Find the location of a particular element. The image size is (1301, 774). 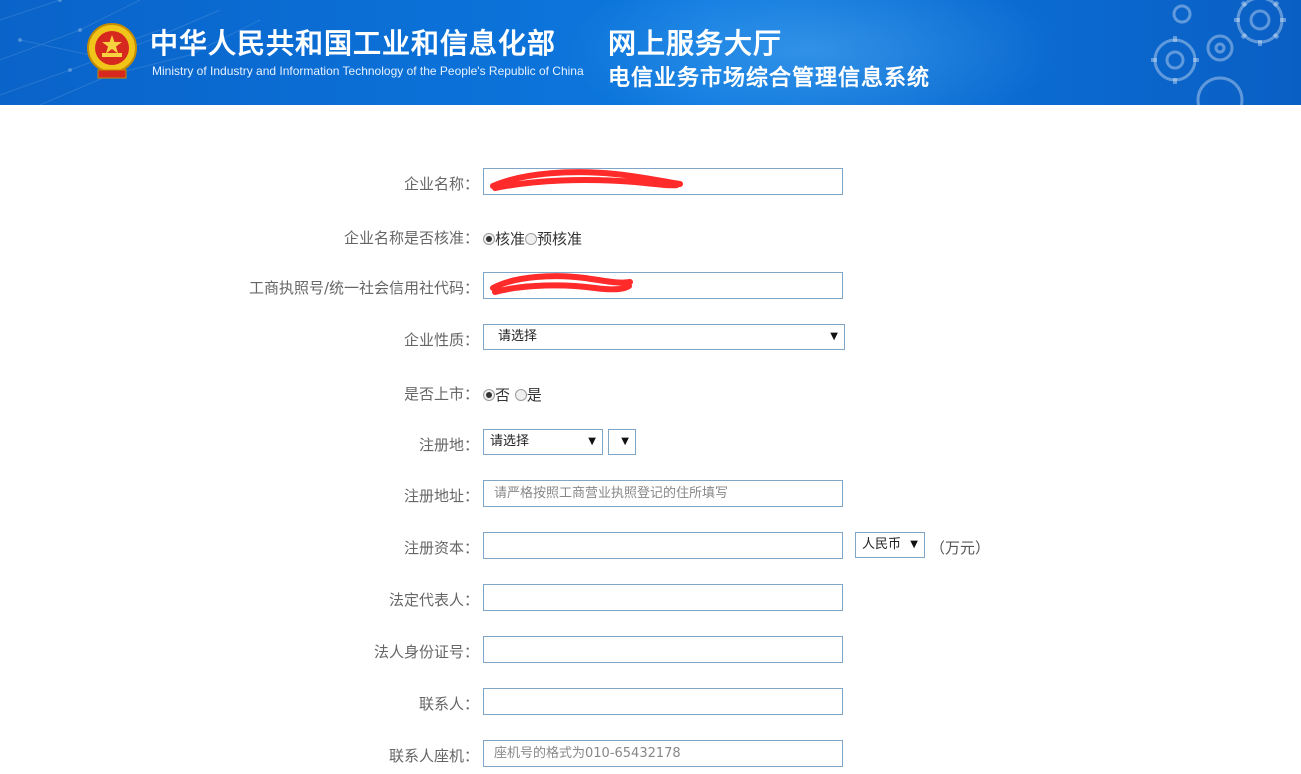

radio-listed-label: 是 is located at coordinates (534, 395).